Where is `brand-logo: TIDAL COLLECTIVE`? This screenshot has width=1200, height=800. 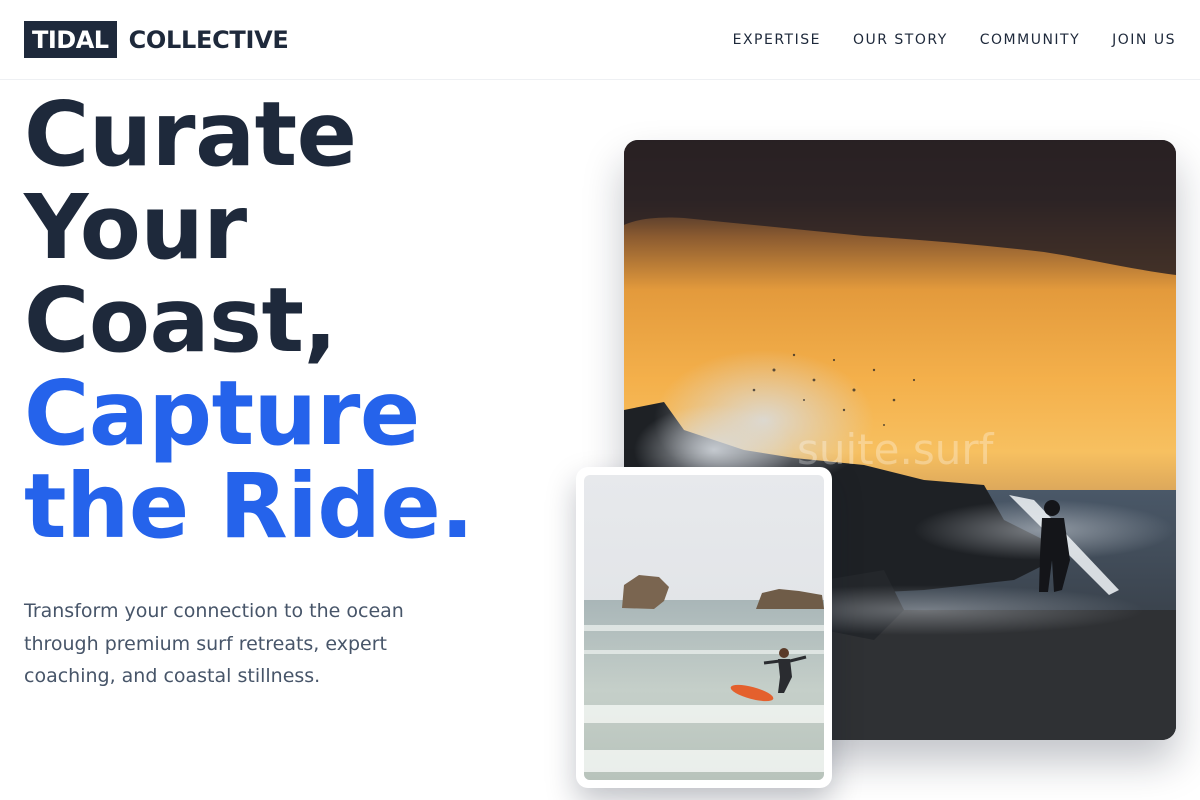 brand-logo: TIDAL COLLECTIVE is located at coordinates (156, 39).